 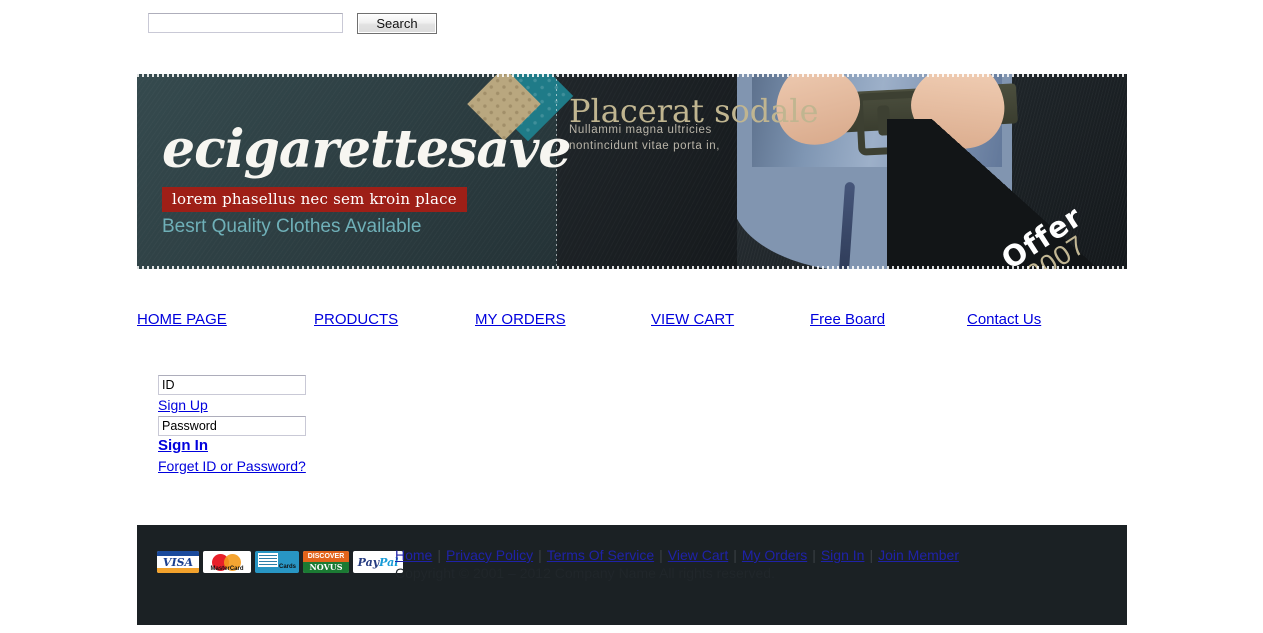 I want to click on password-field-wrap, so click(x=233, y=426).